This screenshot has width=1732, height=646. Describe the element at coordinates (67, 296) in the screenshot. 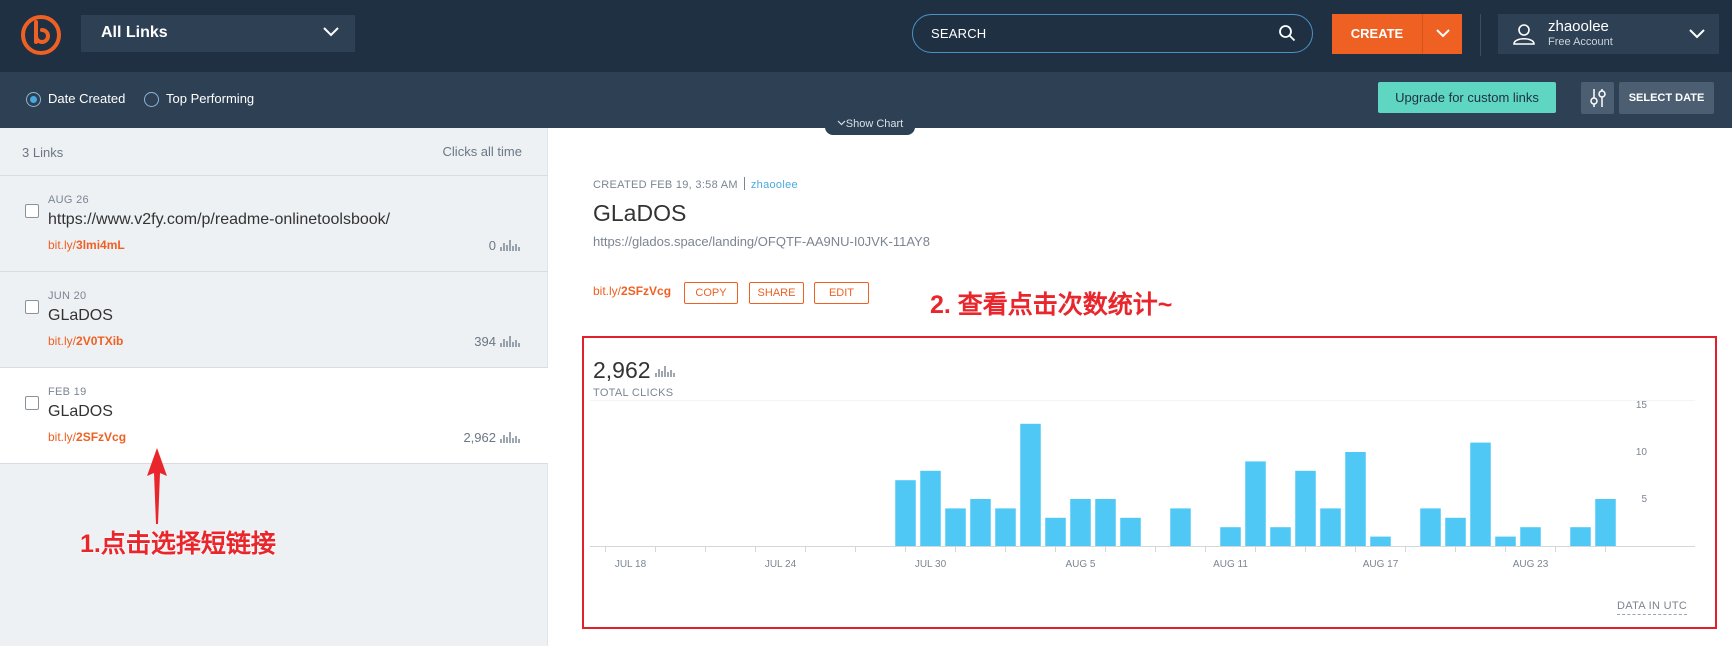

I see `item-date: JUN 20` at that location.